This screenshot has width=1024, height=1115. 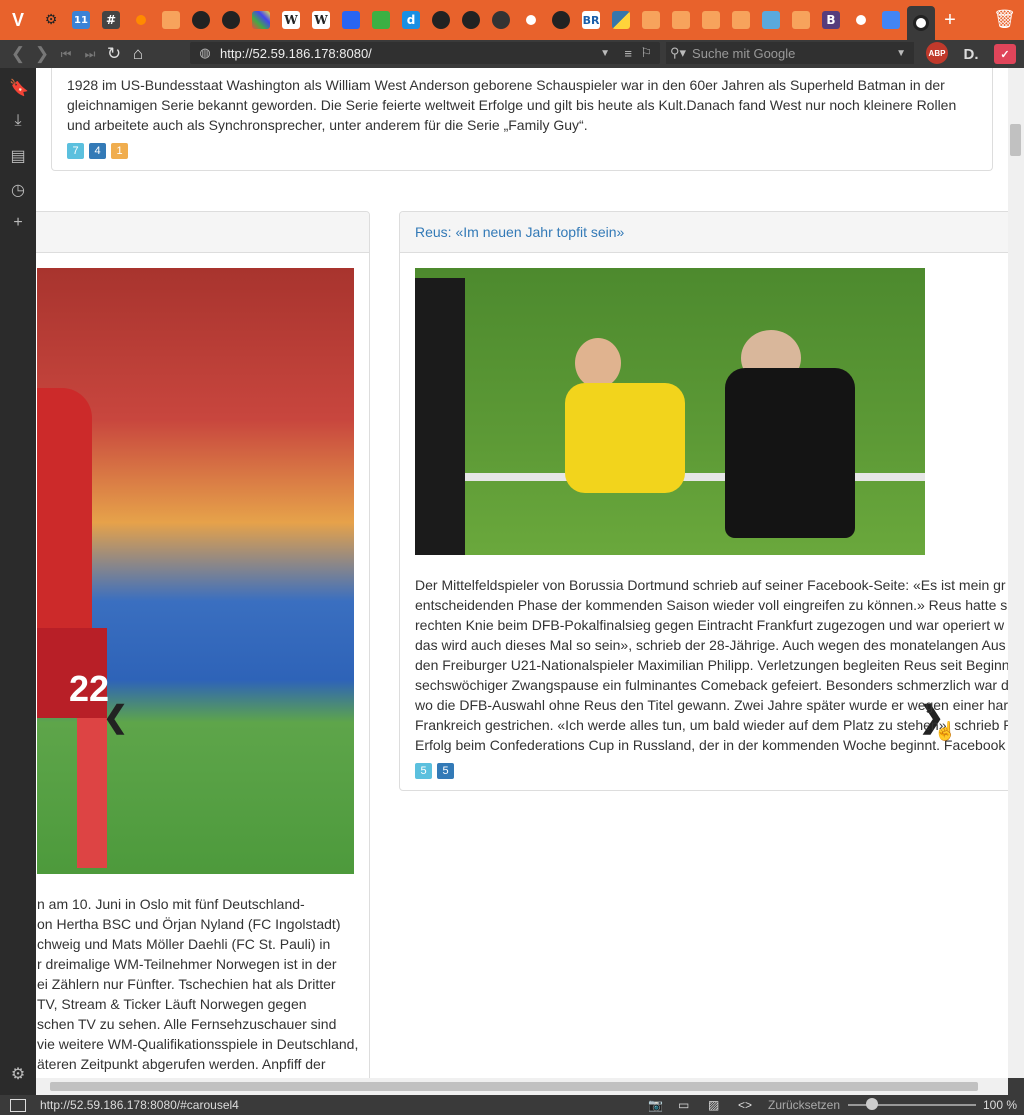 What do you see at coordinates (621, 20) in the screenshot?
I see `tab-python` at bounding box center [621, 20].